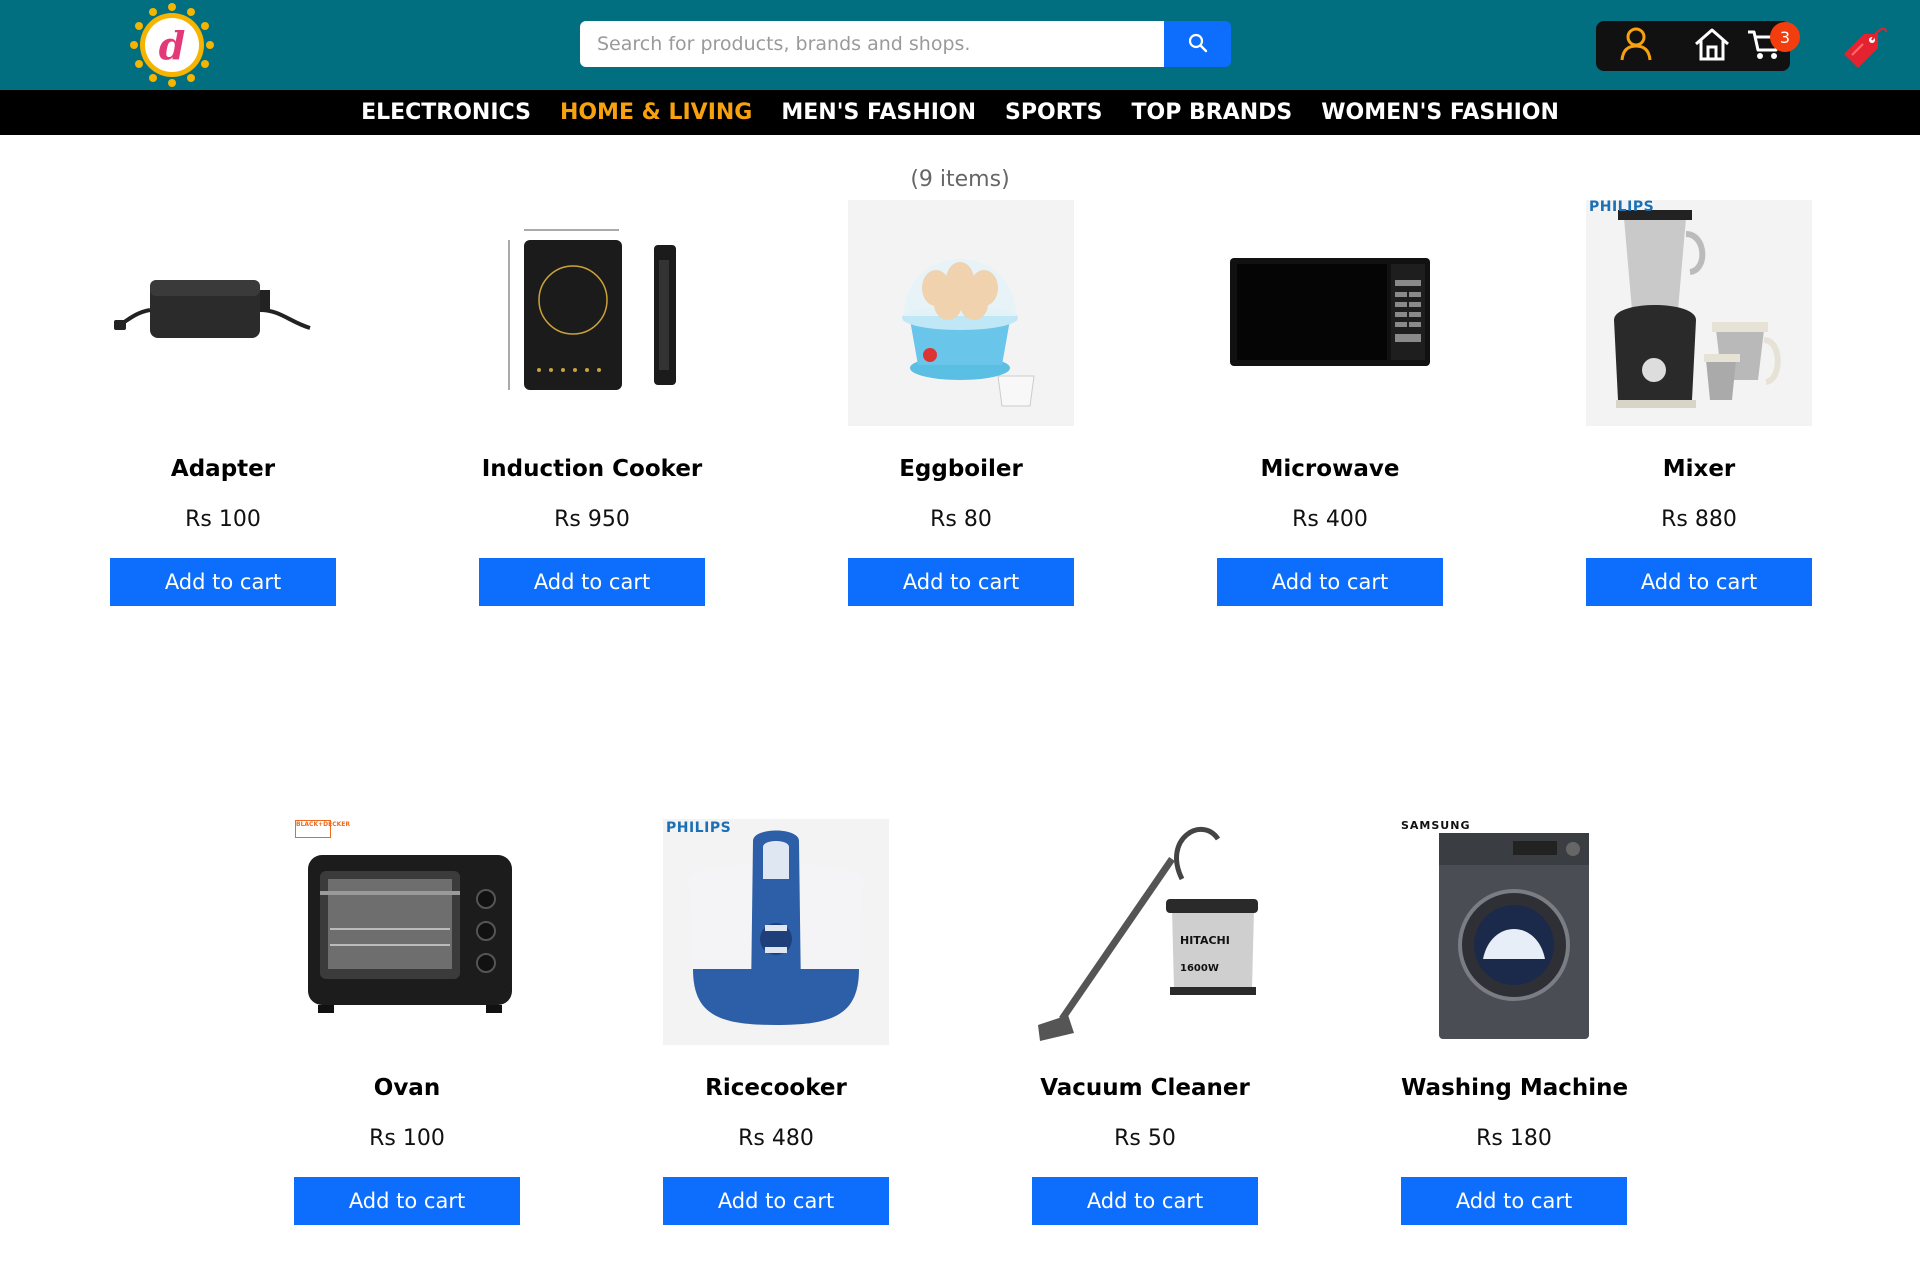 This screenshot has height=1261, width=1920. What do you see at coordinates (1145, 932) in the screenshot?
I see `vacuum-cleaner-image: HITACHI 1600W` at bounding box center [1145, 932].